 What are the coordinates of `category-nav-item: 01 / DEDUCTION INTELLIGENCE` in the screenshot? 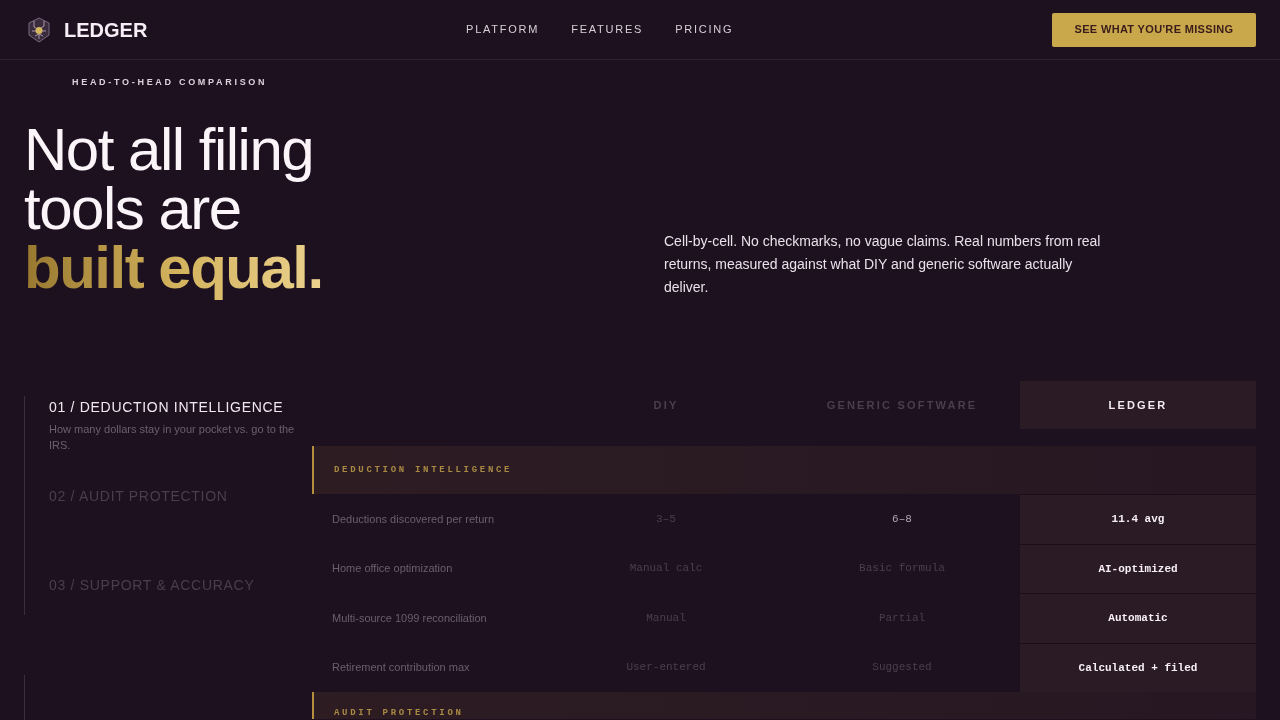 It's located at (174, 407).